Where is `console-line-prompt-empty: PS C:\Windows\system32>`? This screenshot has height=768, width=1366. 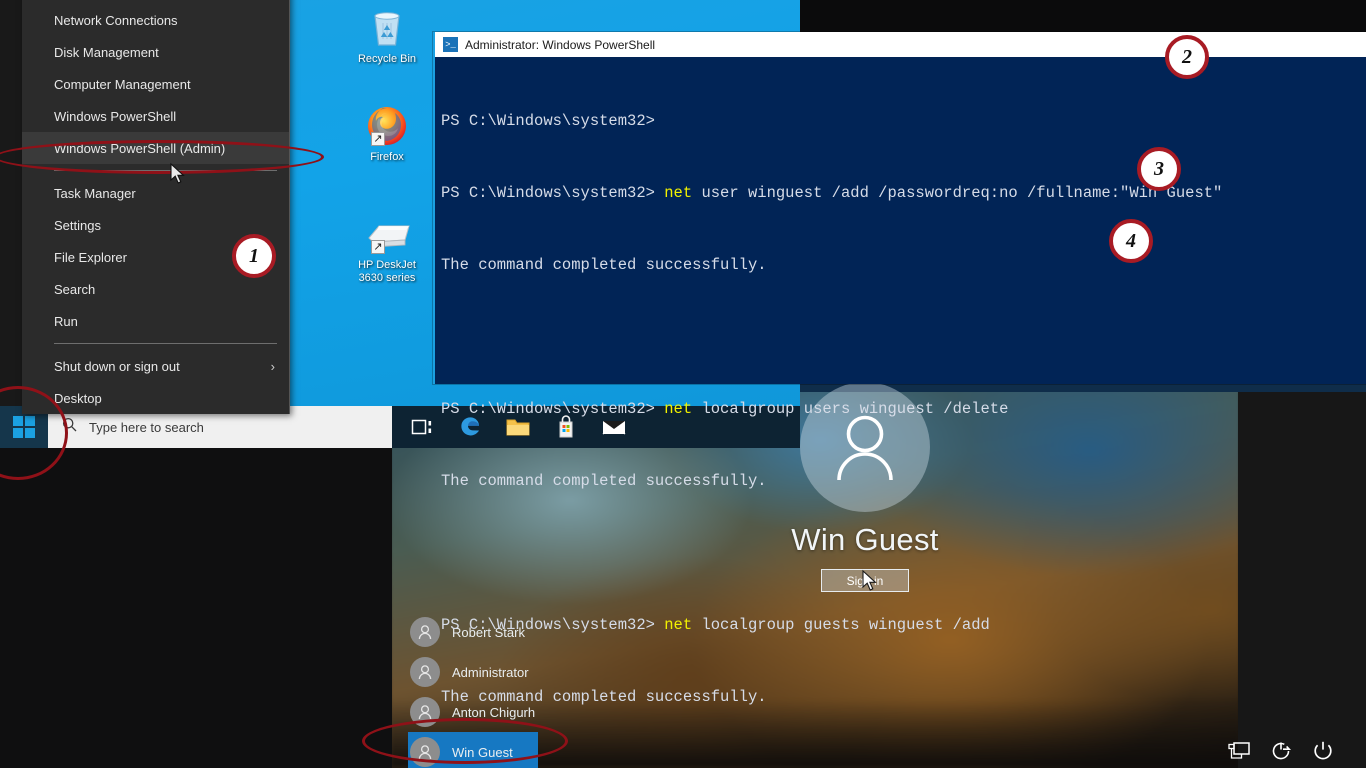 console-line-prompt-empty: PS C:\Windows\system32> is located at coordinates (548, 121).